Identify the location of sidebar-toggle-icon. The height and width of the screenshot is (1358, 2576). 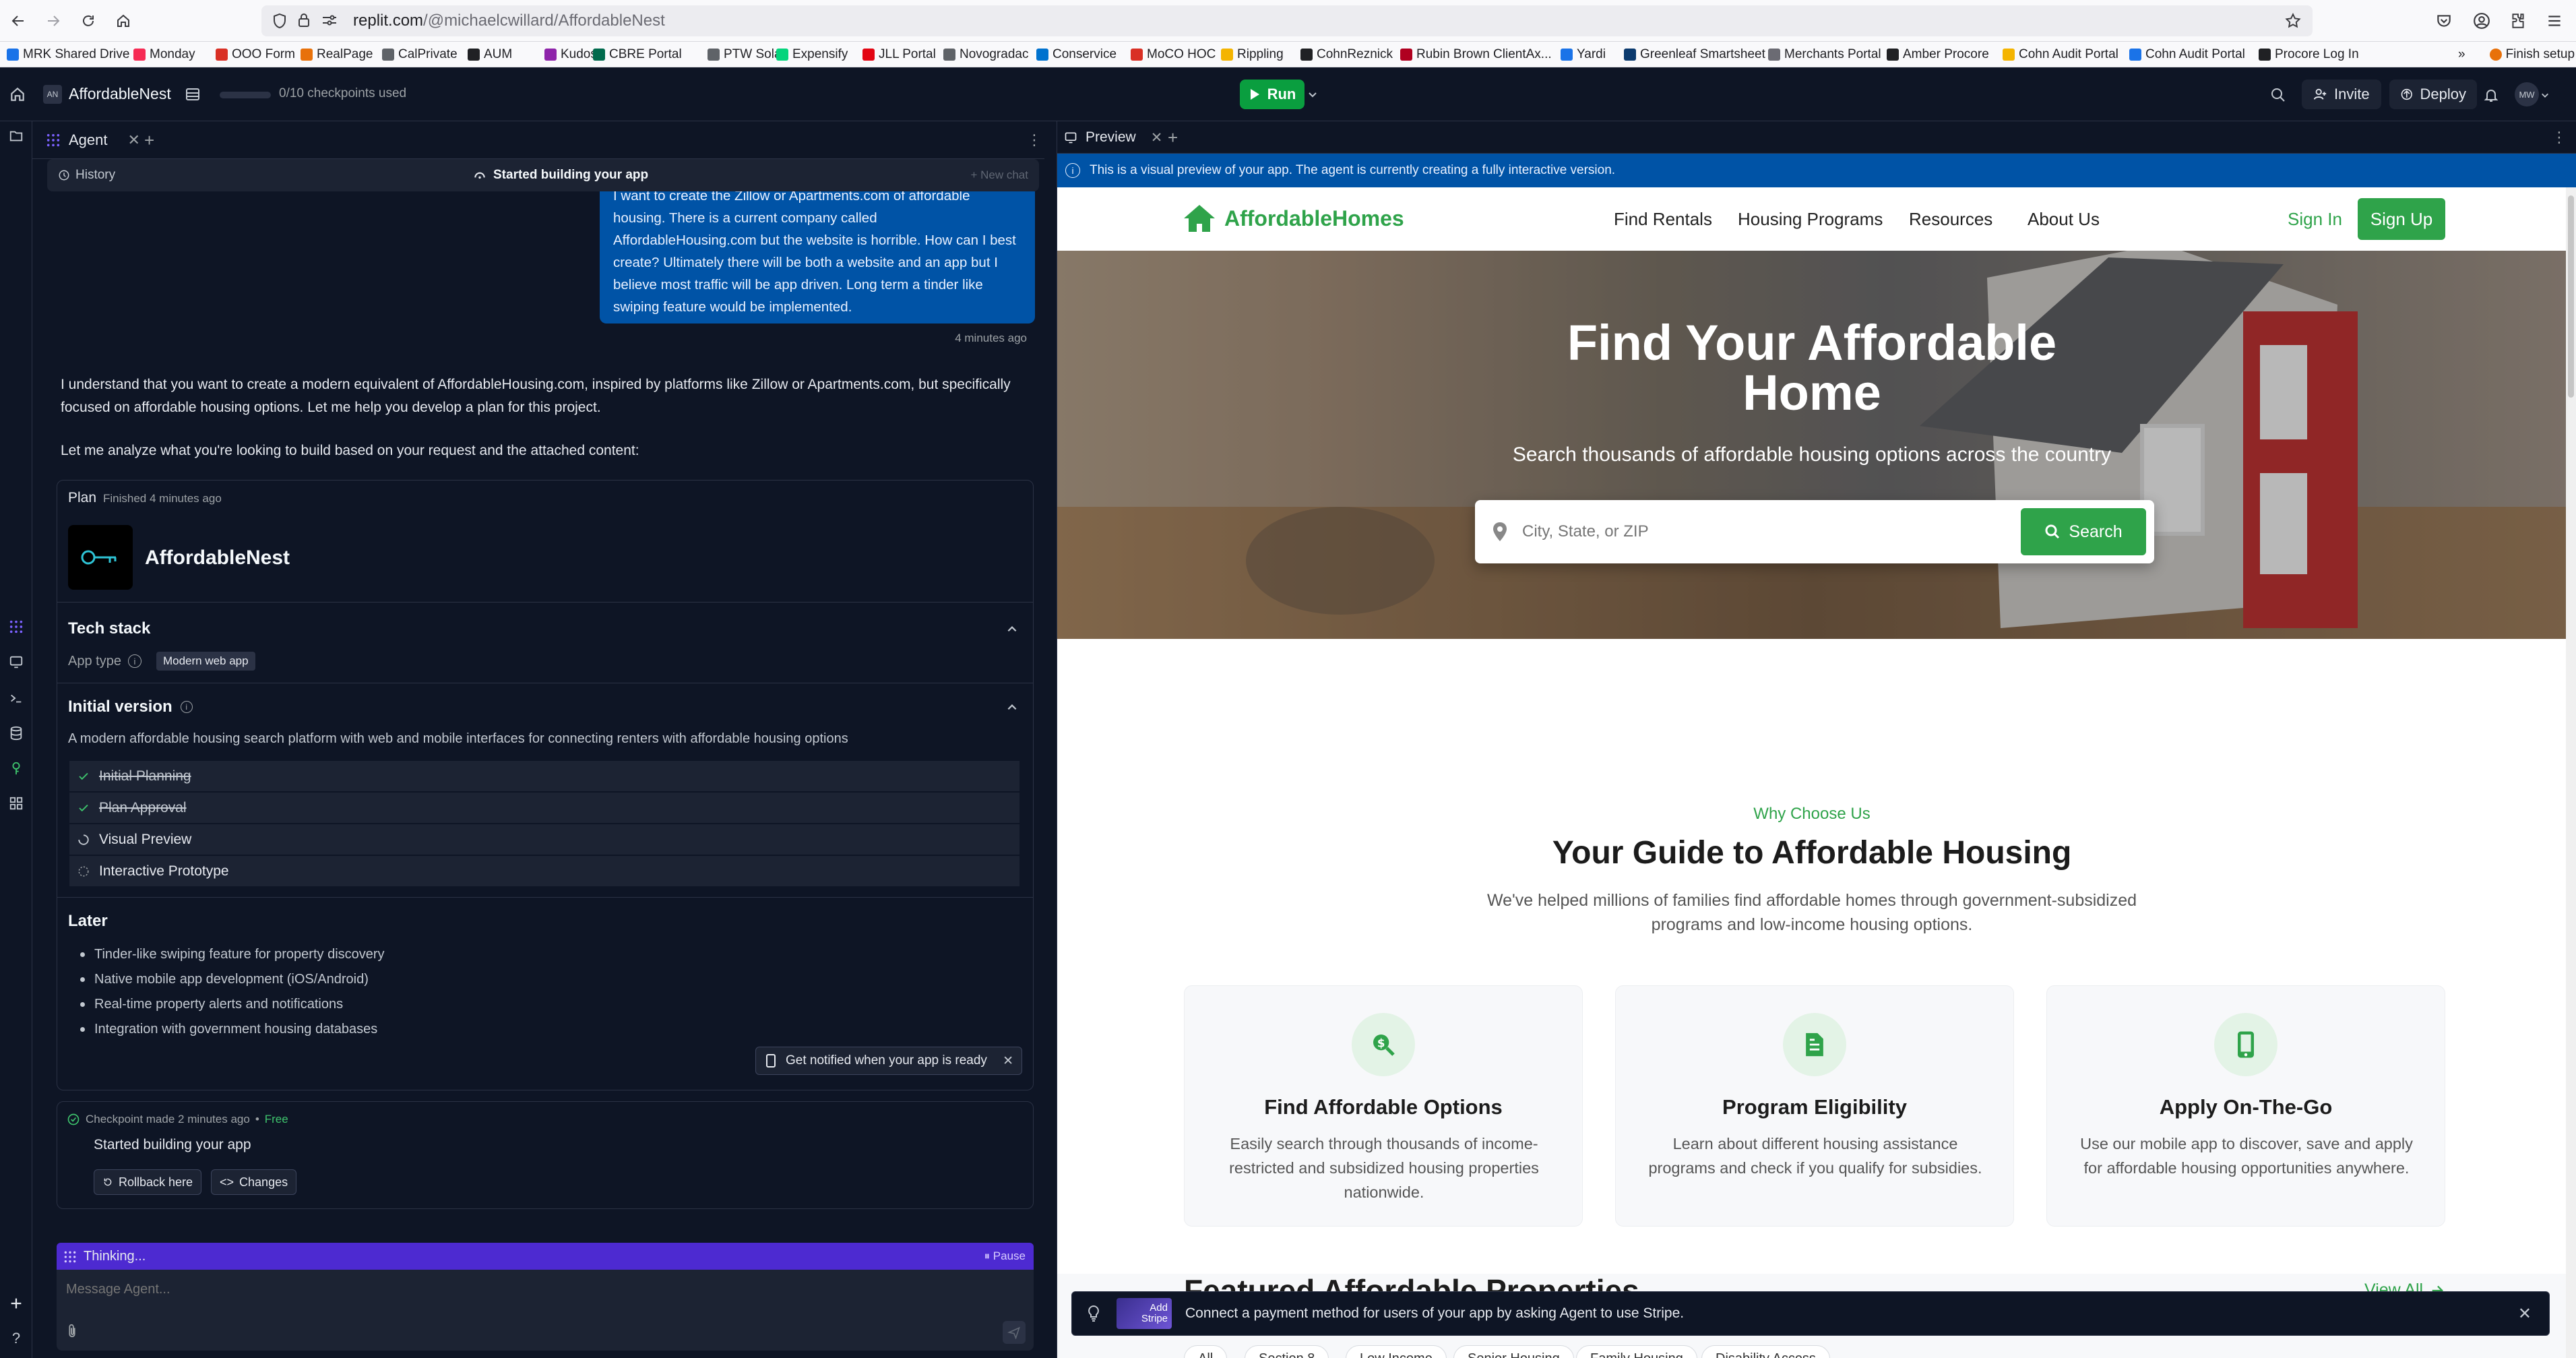
(192, 95).